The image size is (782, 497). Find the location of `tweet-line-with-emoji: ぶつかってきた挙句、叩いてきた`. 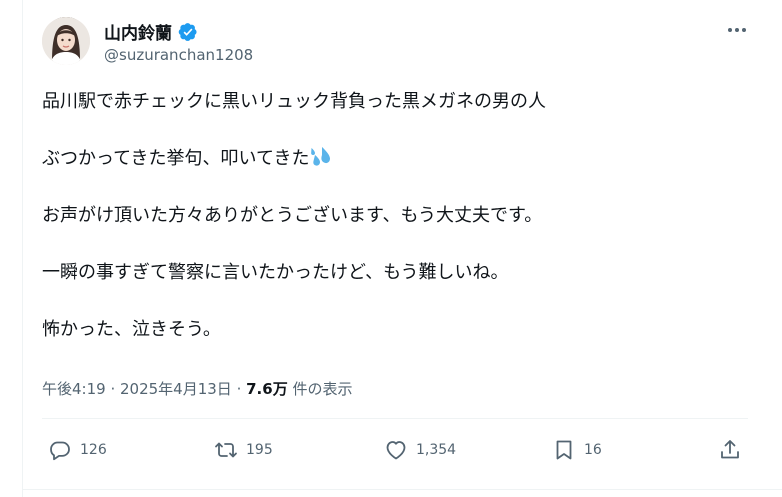

tweet-line-with-emoji: ぶつかってきた挙句、叩いてきた is located at coordinates (392, 159).